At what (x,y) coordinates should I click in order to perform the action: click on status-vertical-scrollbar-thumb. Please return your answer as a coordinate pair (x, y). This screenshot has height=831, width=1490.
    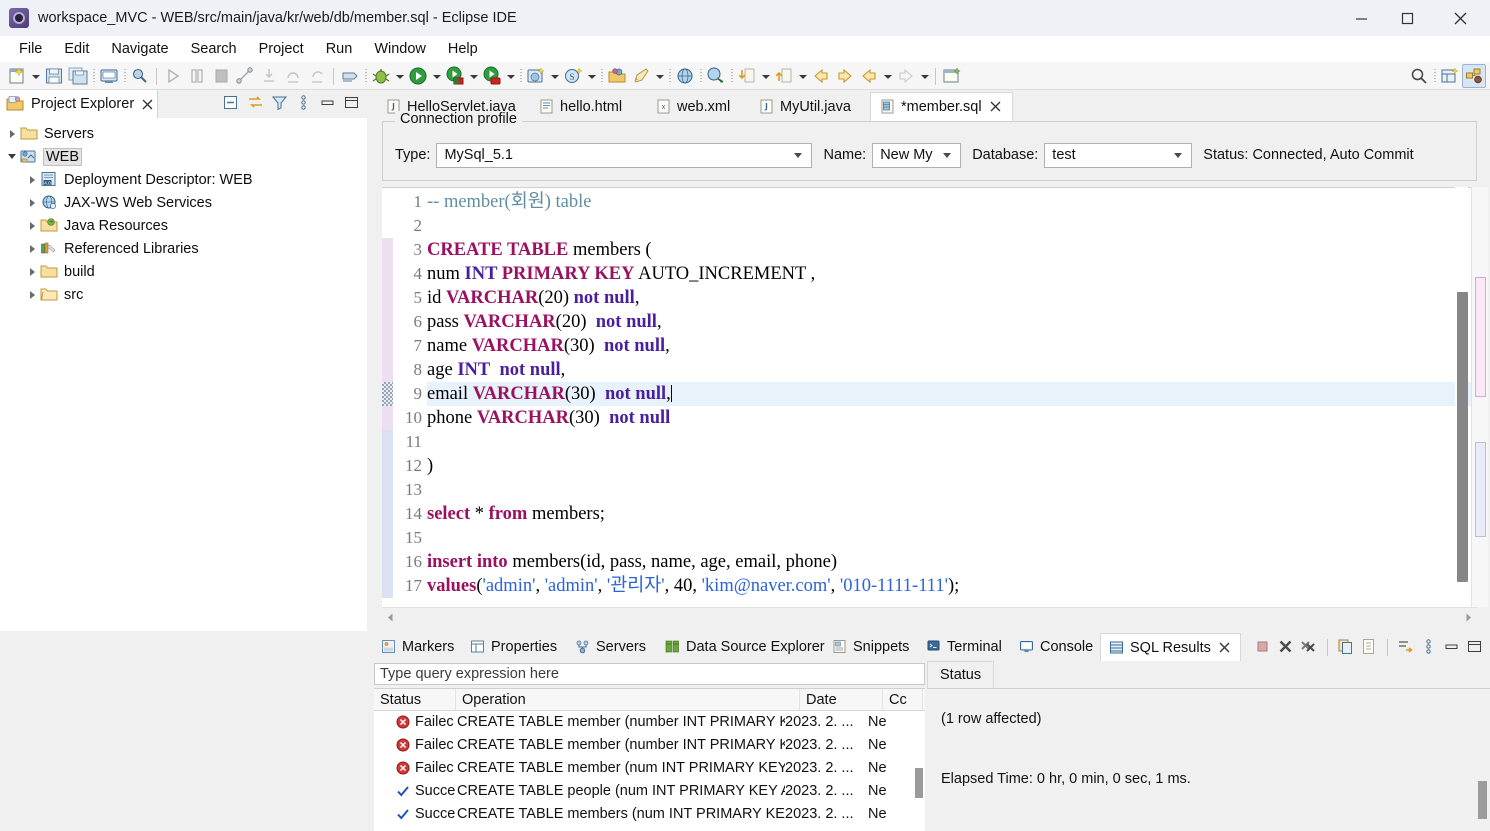
    Looking at the image, I should click on (1482, 800).